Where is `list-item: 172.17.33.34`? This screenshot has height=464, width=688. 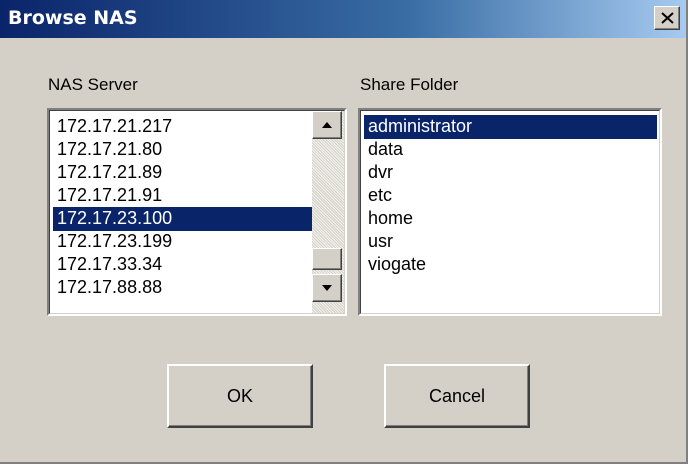 list-item: 172.17.33.34 is located at coordinates (183, 265).